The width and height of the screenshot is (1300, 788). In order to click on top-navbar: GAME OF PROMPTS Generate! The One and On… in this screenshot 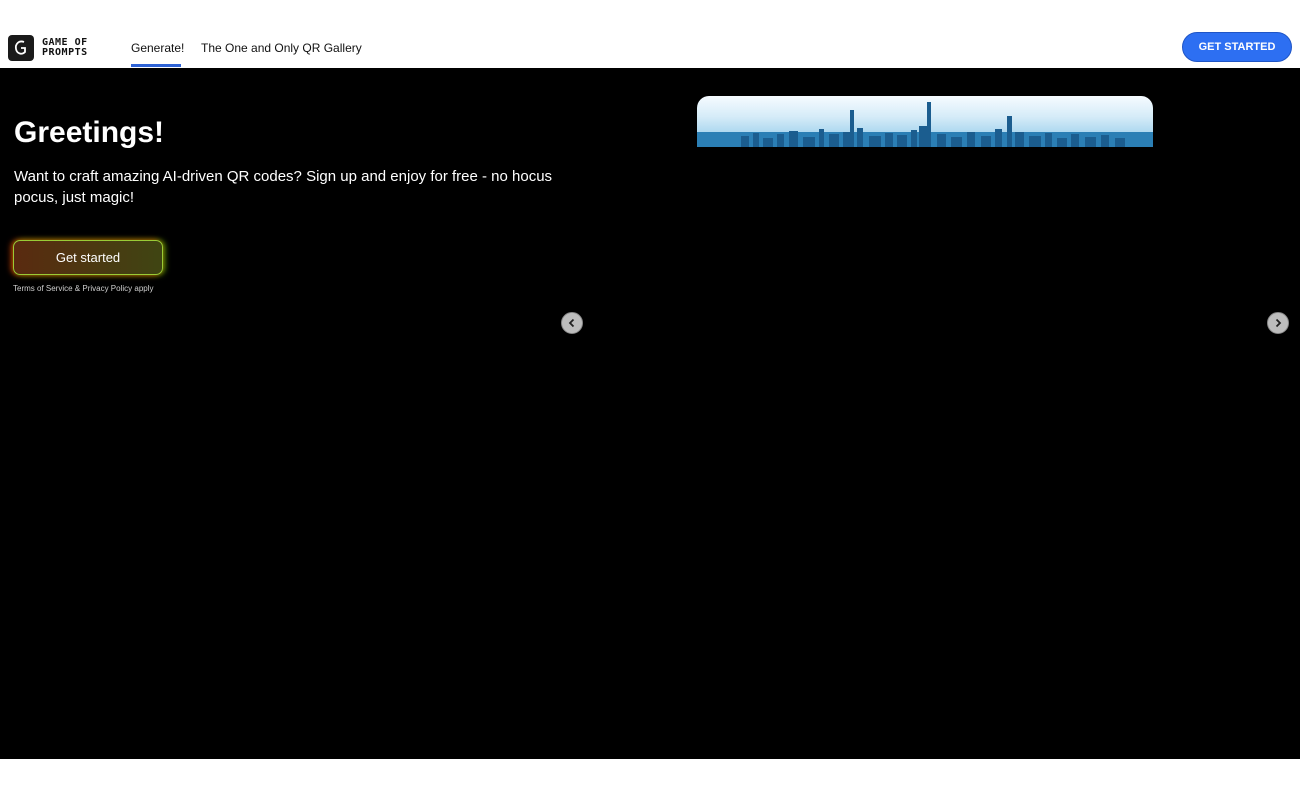, I will do `click(650, 34)`.